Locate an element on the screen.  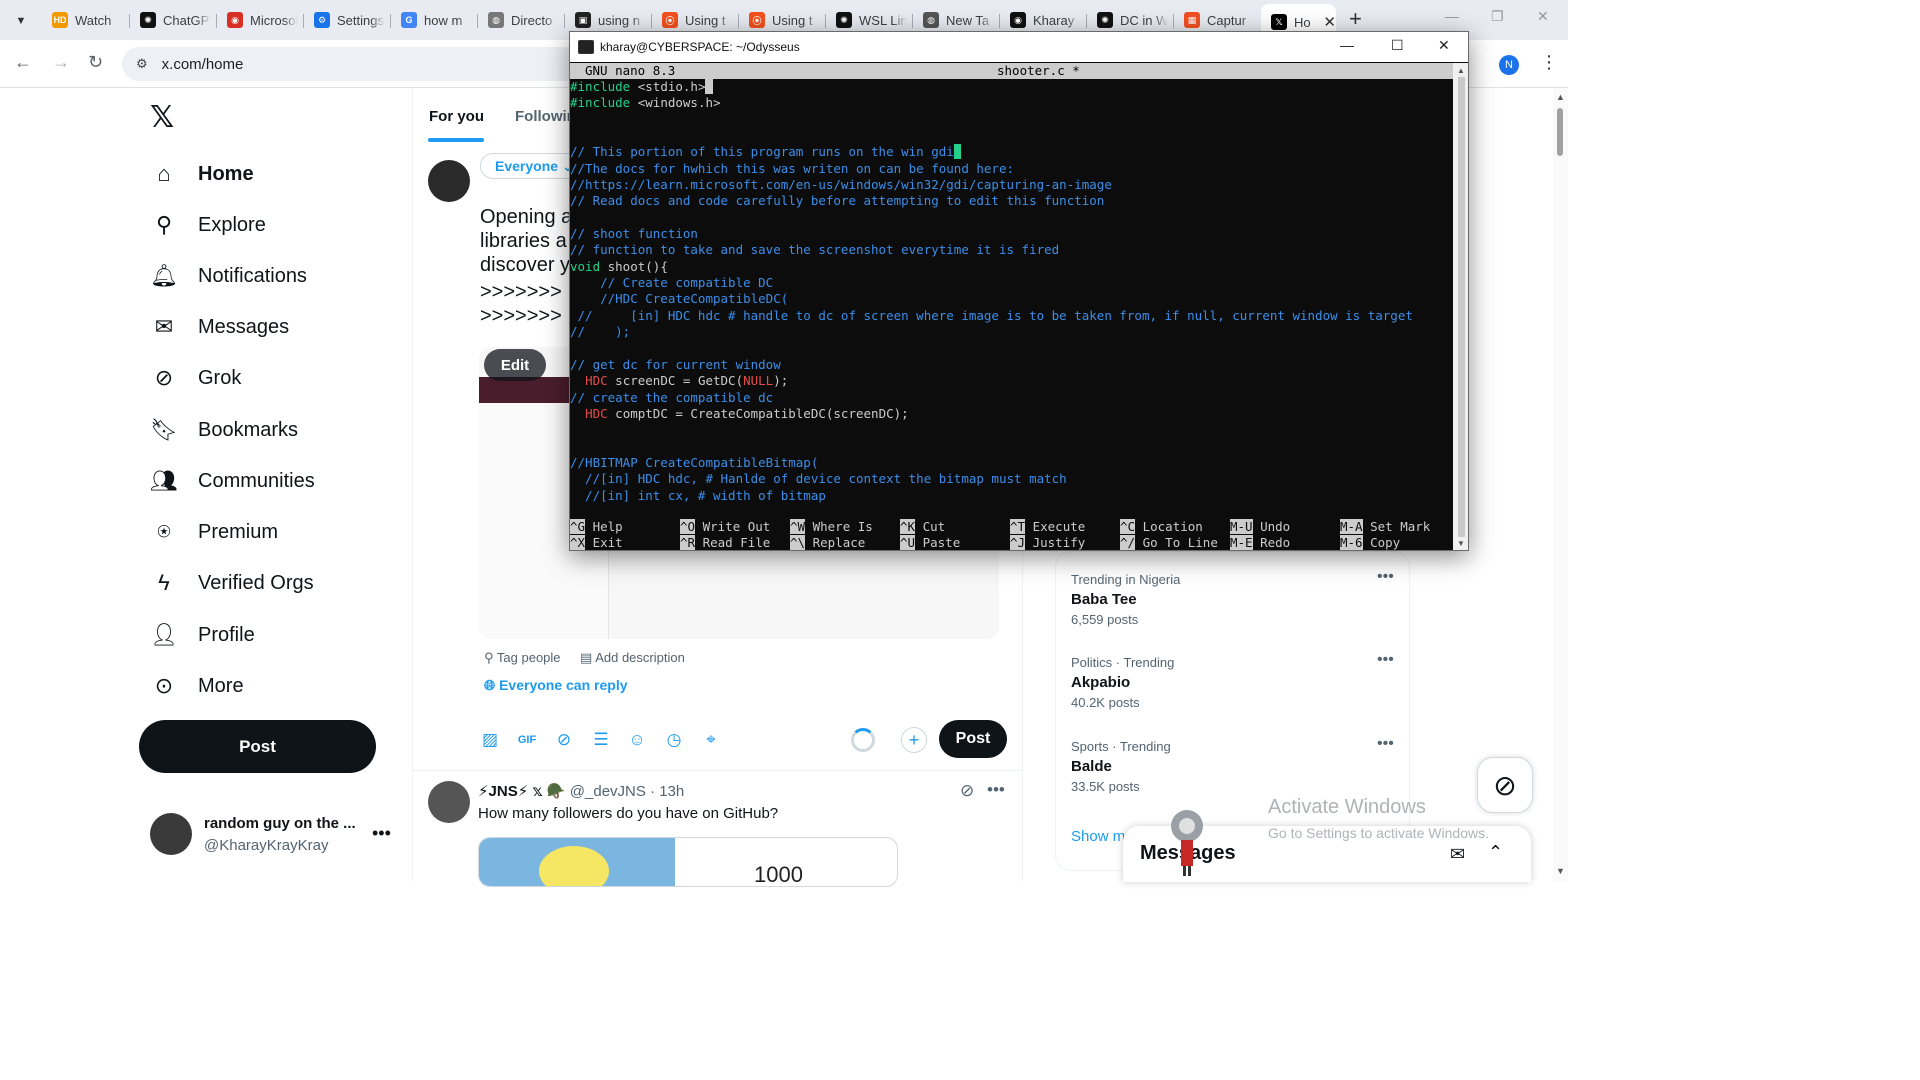
browser-tab: ▦ Captur is located at coordinates (1217, 20).